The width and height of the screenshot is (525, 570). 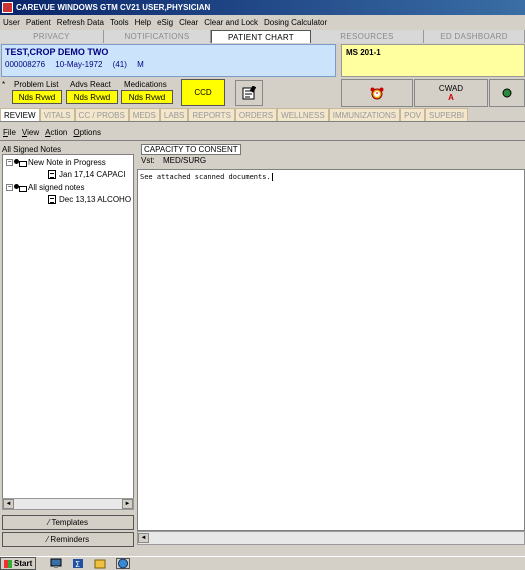 I want to click on adv-react-label: Advs React, so click(x=90, y=84).